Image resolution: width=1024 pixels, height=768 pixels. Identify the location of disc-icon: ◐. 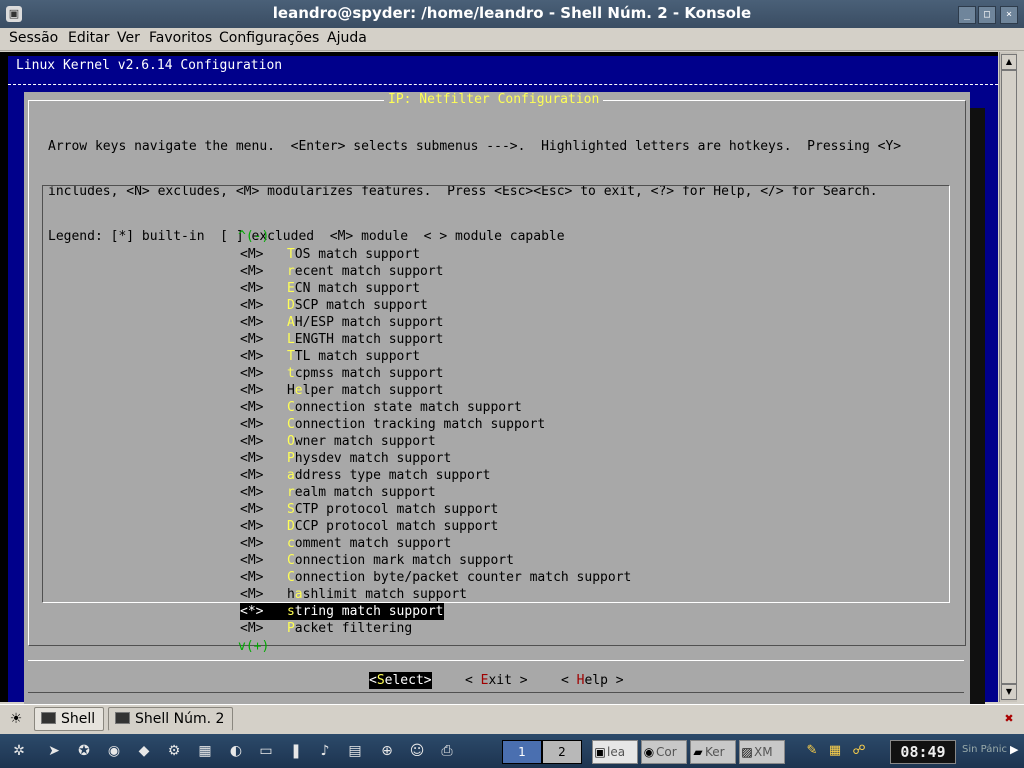
(236, 751).